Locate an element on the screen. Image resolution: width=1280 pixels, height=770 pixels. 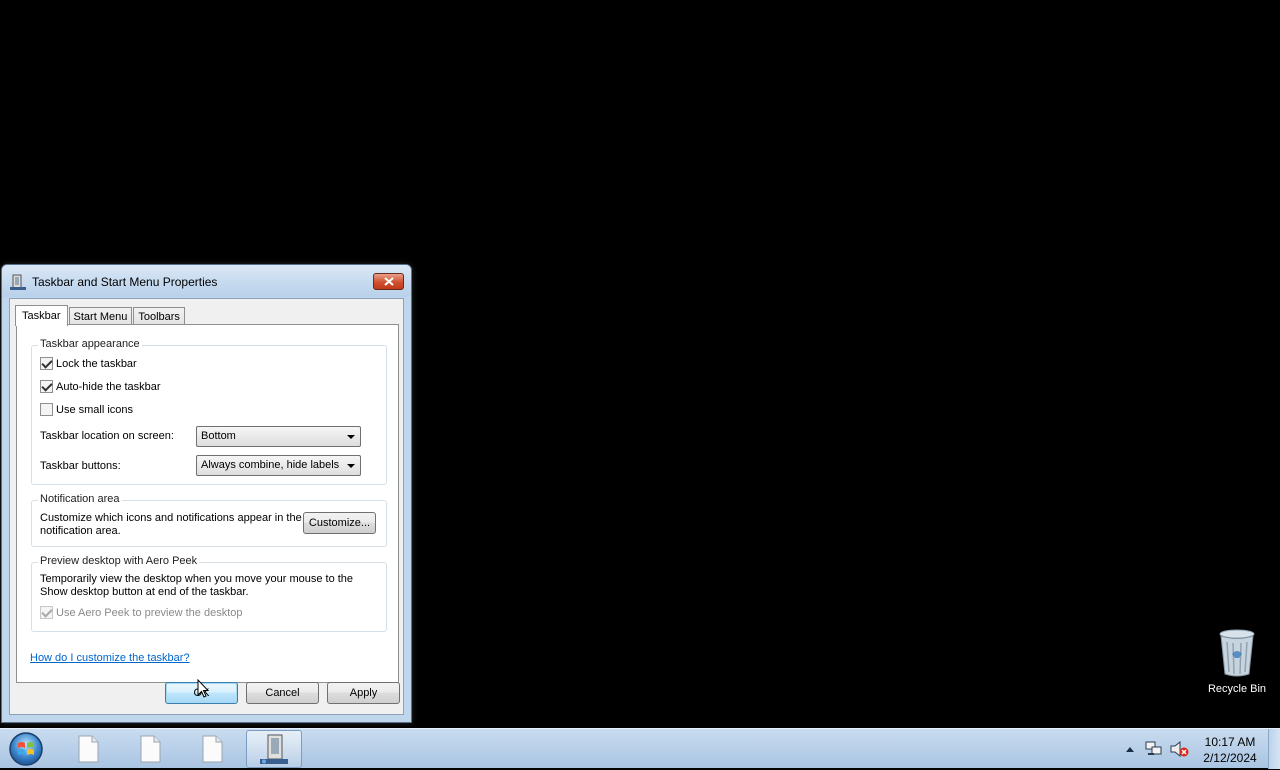
group-title-aero-peek: Preview desktop with Aero Peek is located at coordinates (119, 561).